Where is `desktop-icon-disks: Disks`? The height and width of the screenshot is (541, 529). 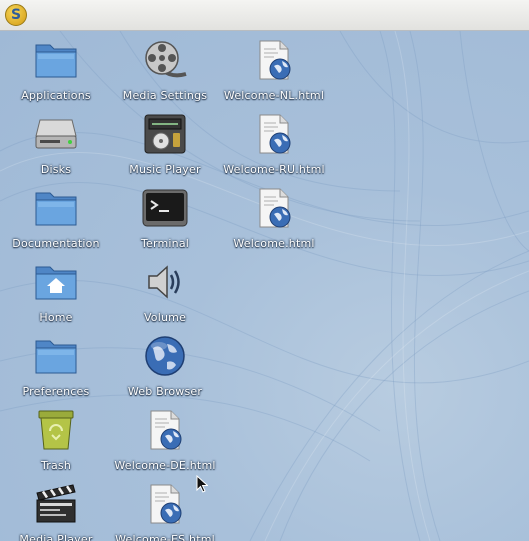
desktop-icon-disks: Disks is located at coordinates (56, 147).